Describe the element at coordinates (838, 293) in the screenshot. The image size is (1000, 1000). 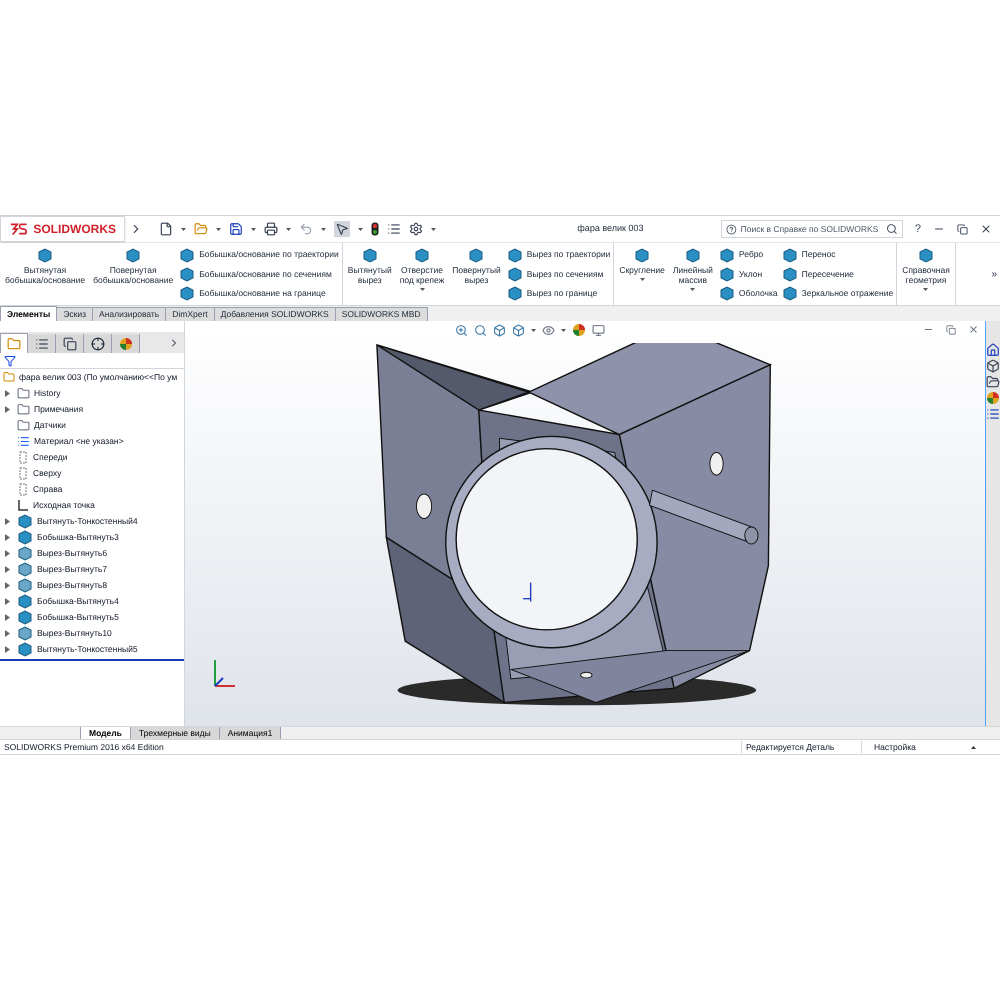
I see `toolbar-command-button: Зеркальное отражение` at that location.